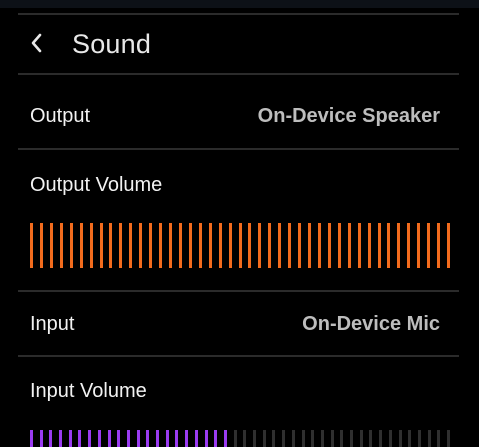  What do you see at coordinates (52, 324) in the screenshot?
I see `input-label: Input` at bounding box center [52, 324].